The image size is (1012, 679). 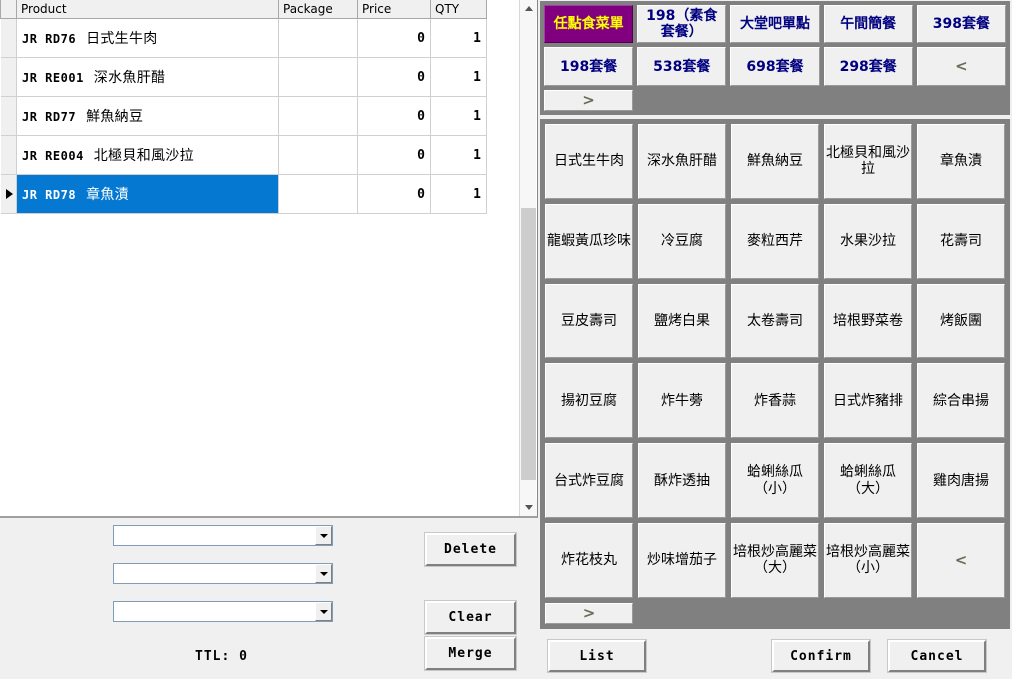 What do you see at coordinates (470, 653) in the screenshot?
I see `merge-button: Merge` at bounding box center [470, 653].